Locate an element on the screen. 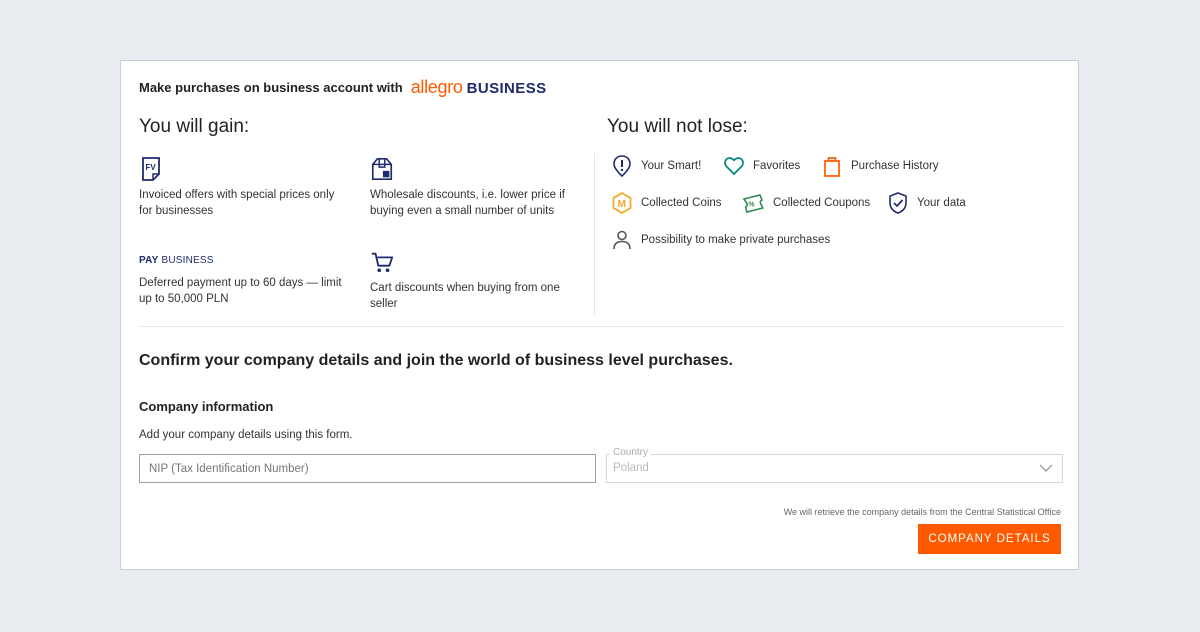 This screenshot has height=632, width=1200. pay-business-logo-text: BUSINESS is located at coordinates (187, 260).